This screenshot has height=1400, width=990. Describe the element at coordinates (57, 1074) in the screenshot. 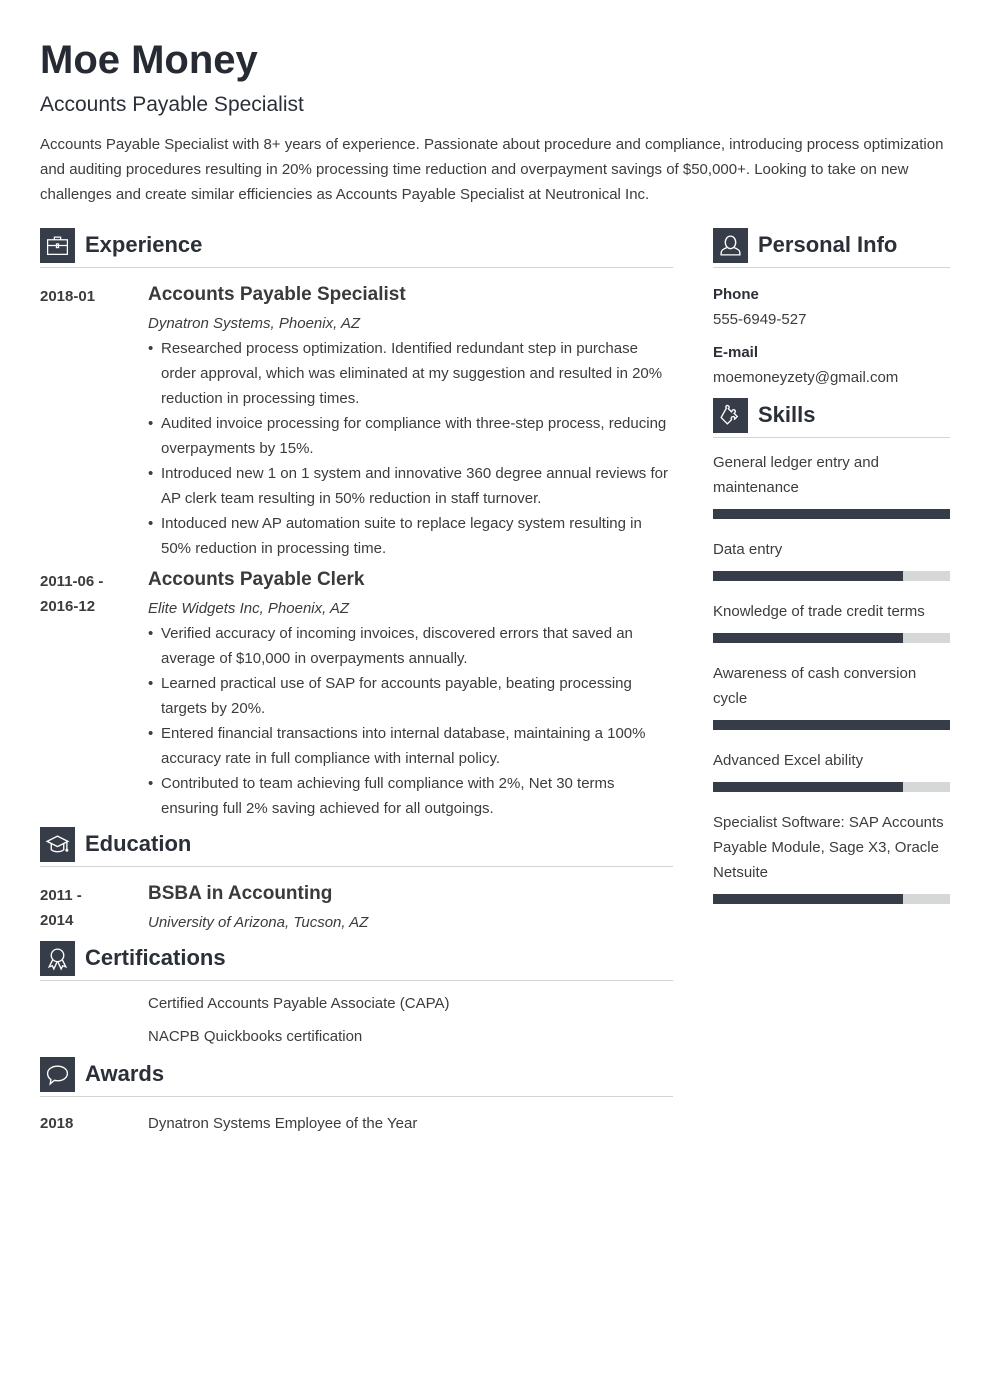

I see `speech-bubble-icon` at that location.